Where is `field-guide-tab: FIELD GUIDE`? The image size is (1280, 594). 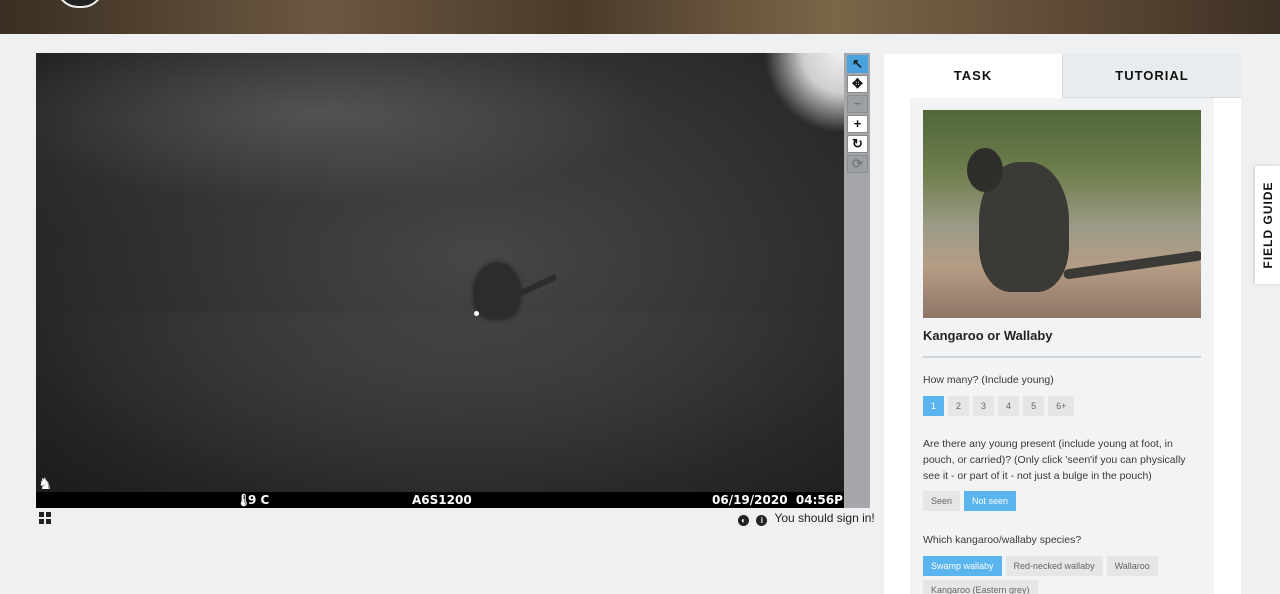 field-guide-tab: FIELD GUIDE is located at coordinates (1267, 225).